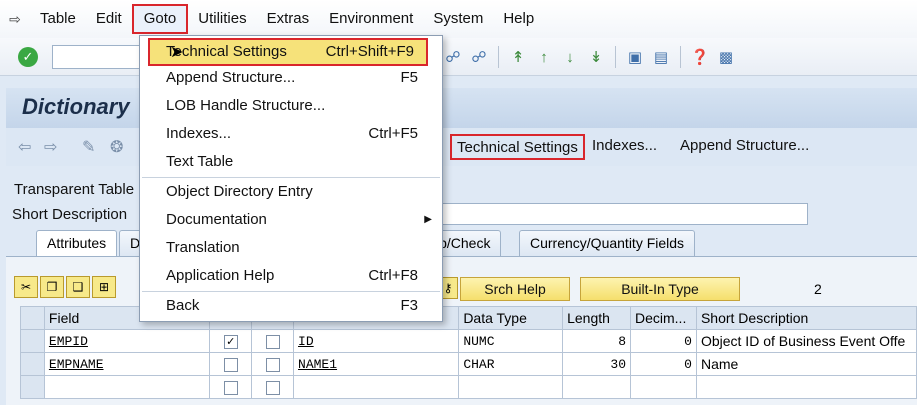 The height and width of the screenshot is (405, 917). What do you see at coordinates (24, 147) in the screenshot?
I see `back-arrow-icon: ⇦` at bounding box center [24, 147].